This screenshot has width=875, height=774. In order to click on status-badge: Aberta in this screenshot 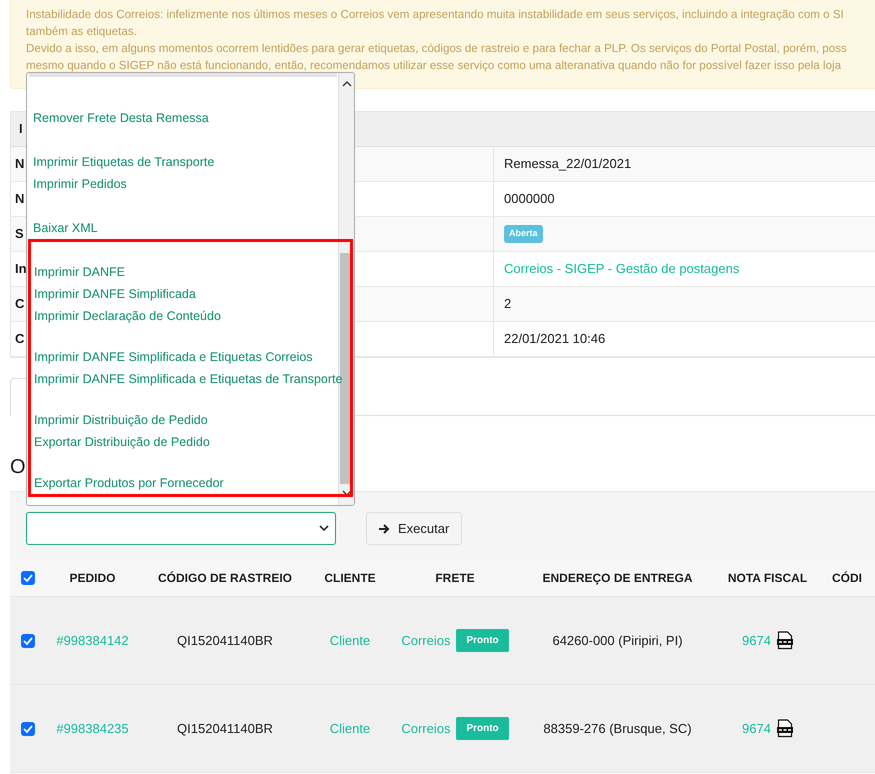, I will do `click(523, 234)`.